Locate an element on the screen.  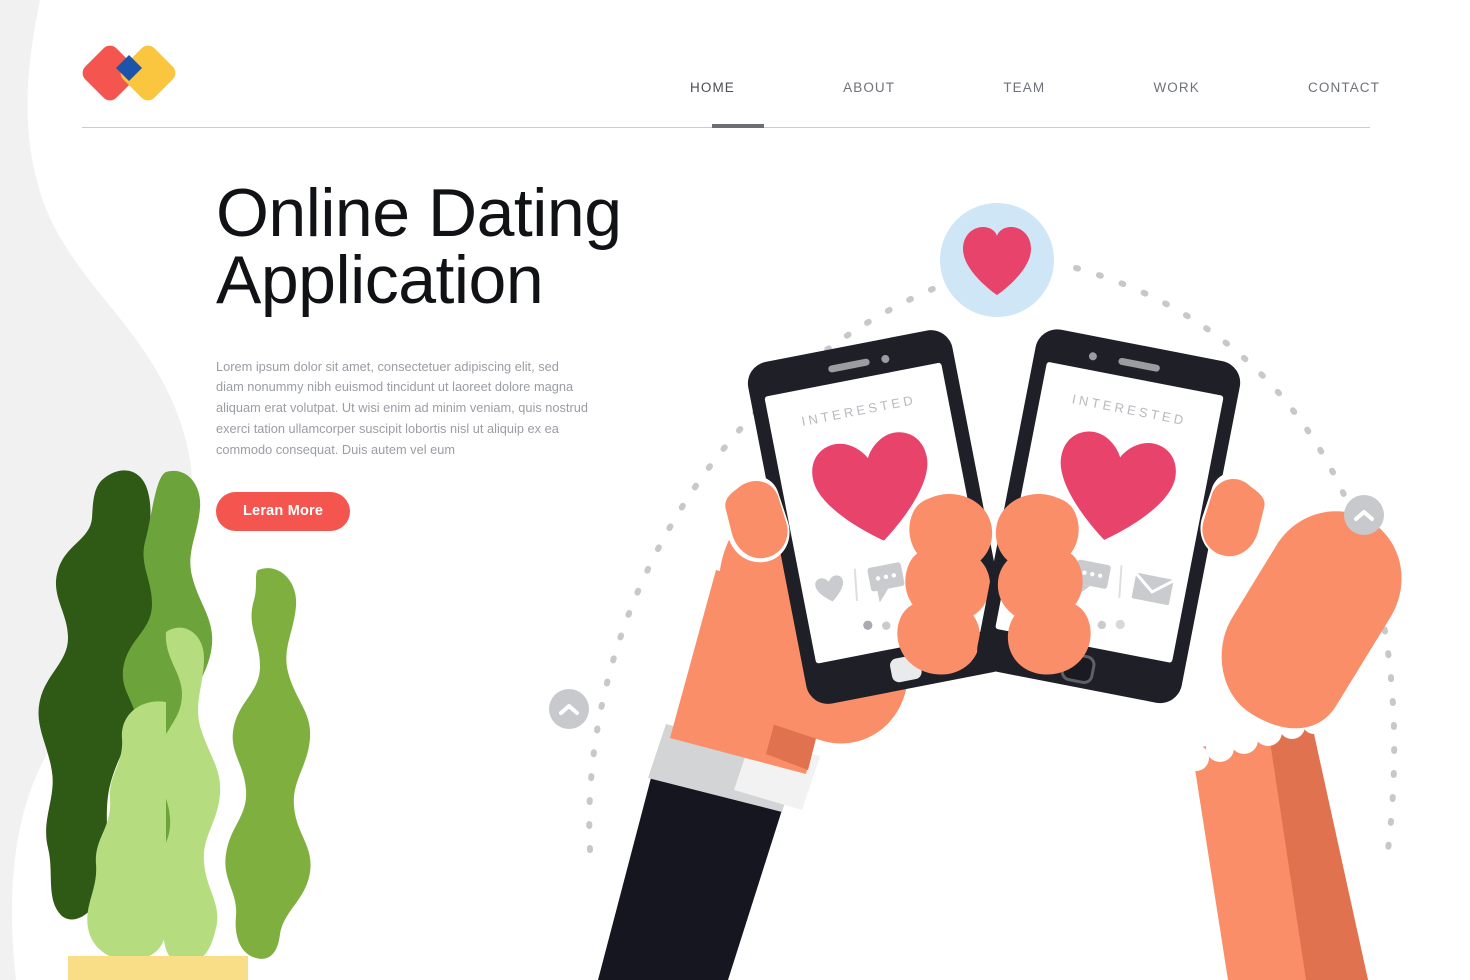
plant-leaf-mid is located at coordinates (164, 700).